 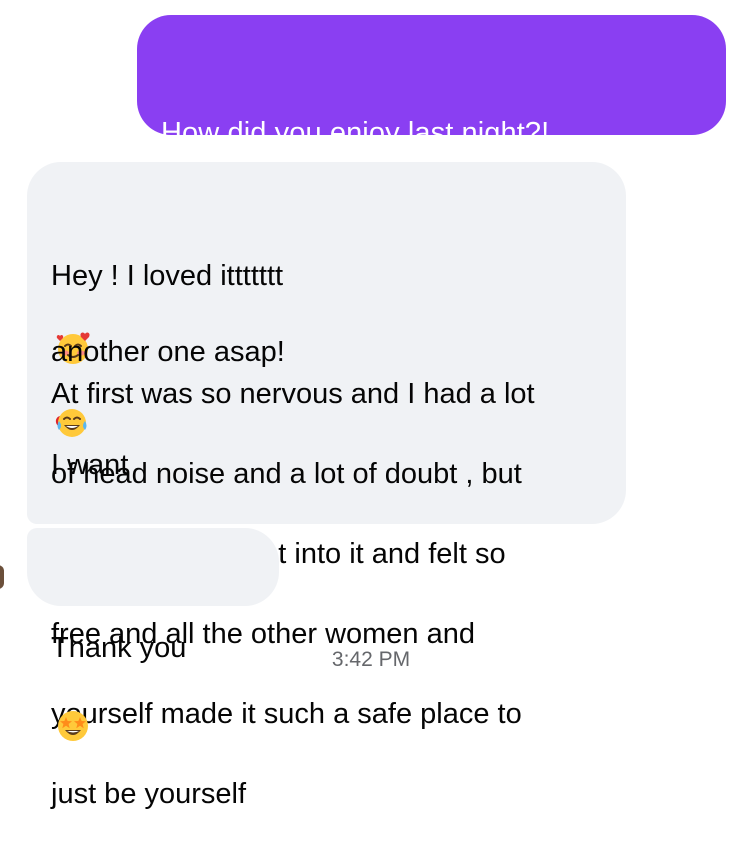 What do you see at coordinates (286, 474) in the screenshot?
I see `incoming-message-body-line-2: of head noise and a lot of doubt , but` at bounding box center [286, 474].